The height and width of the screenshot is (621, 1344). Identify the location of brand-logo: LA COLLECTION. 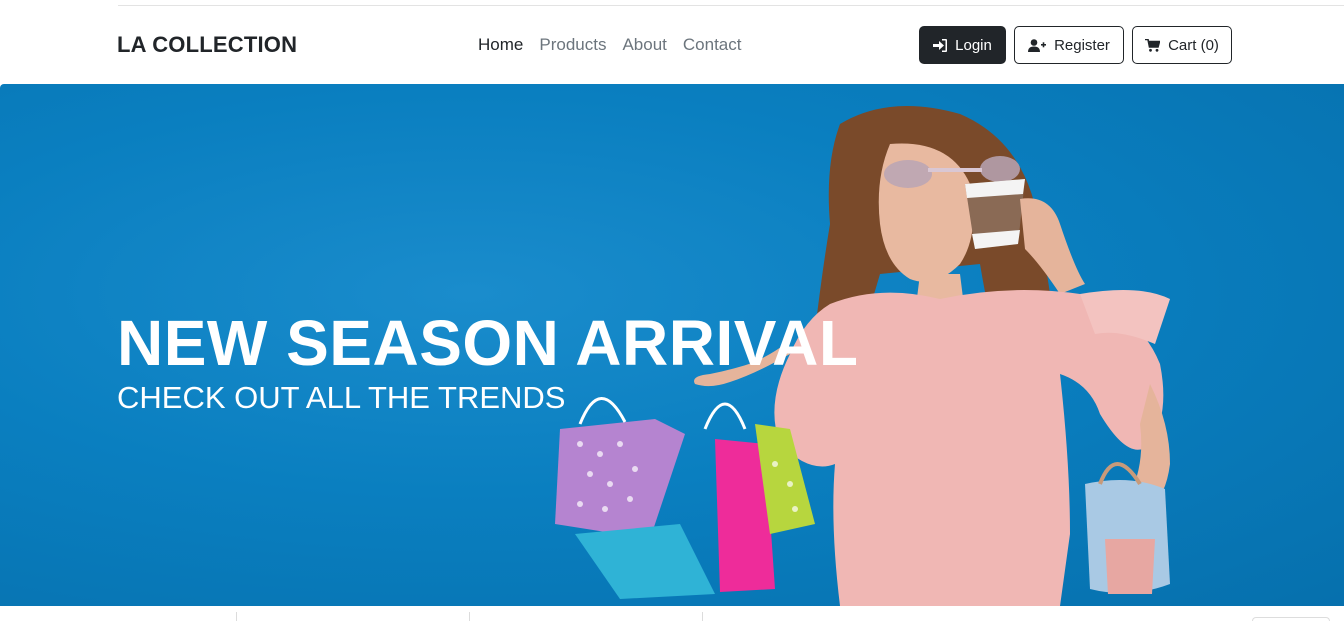
(207, 45).